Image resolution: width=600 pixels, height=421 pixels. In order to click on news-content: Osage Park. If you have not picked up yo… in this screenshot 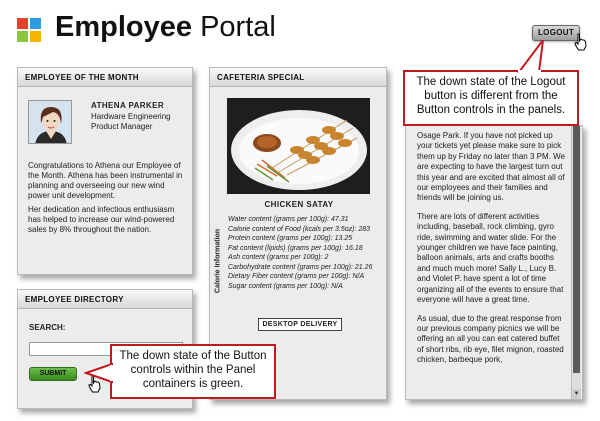, I will do `click(491, 252)`.